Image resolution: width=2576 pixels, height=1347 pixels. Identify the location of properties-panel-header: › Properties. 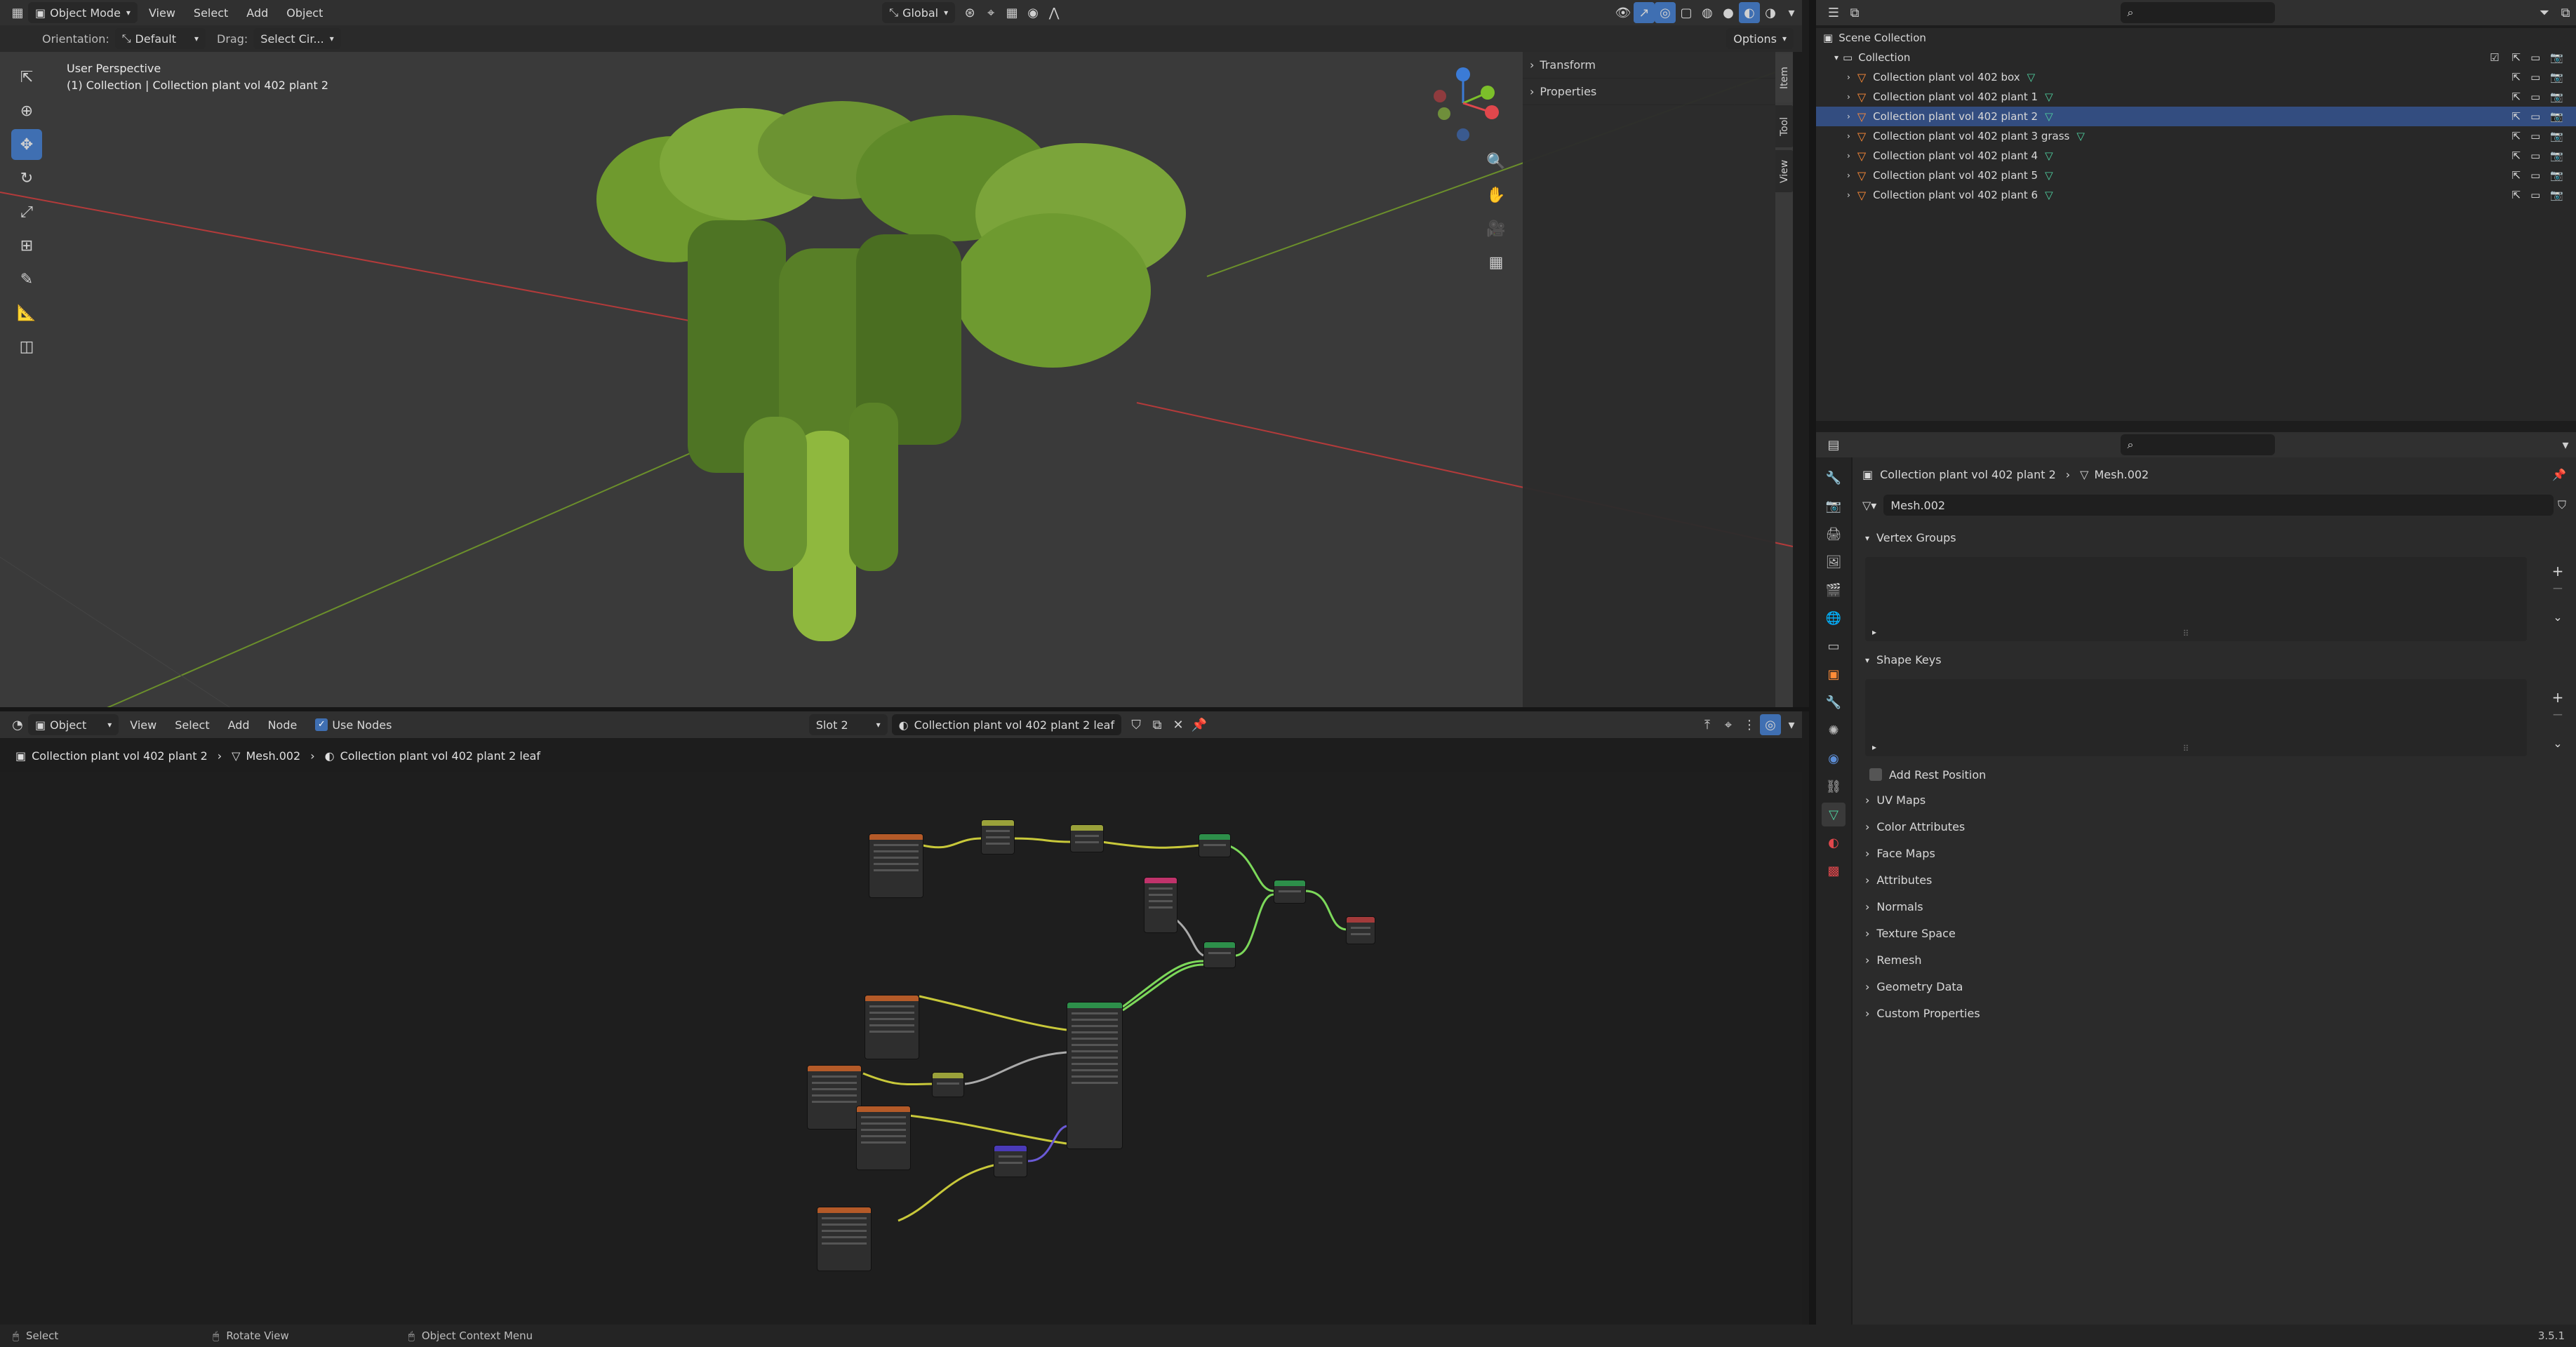
(1649, 92).